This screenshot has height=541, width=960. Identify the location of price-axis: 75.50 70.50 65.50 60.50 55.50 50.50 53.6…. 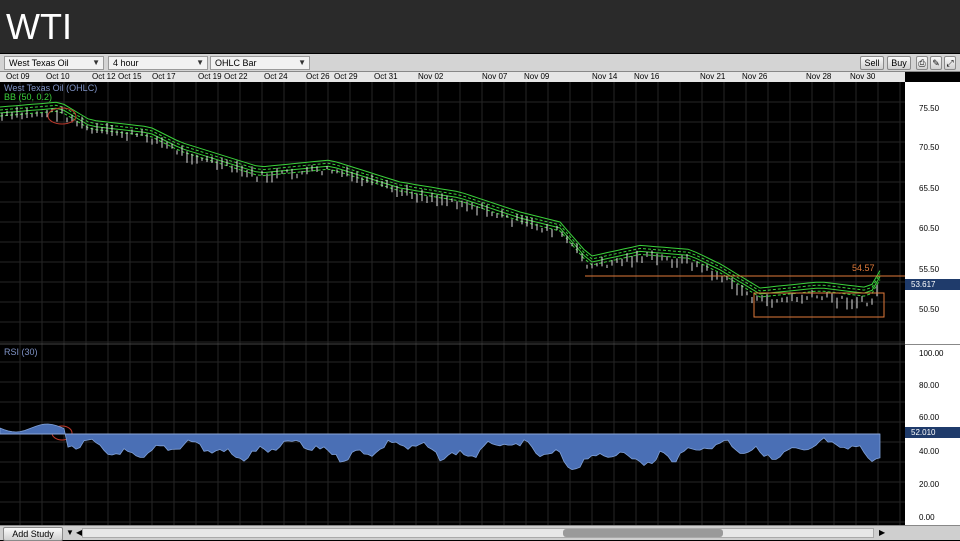
(932, 303).